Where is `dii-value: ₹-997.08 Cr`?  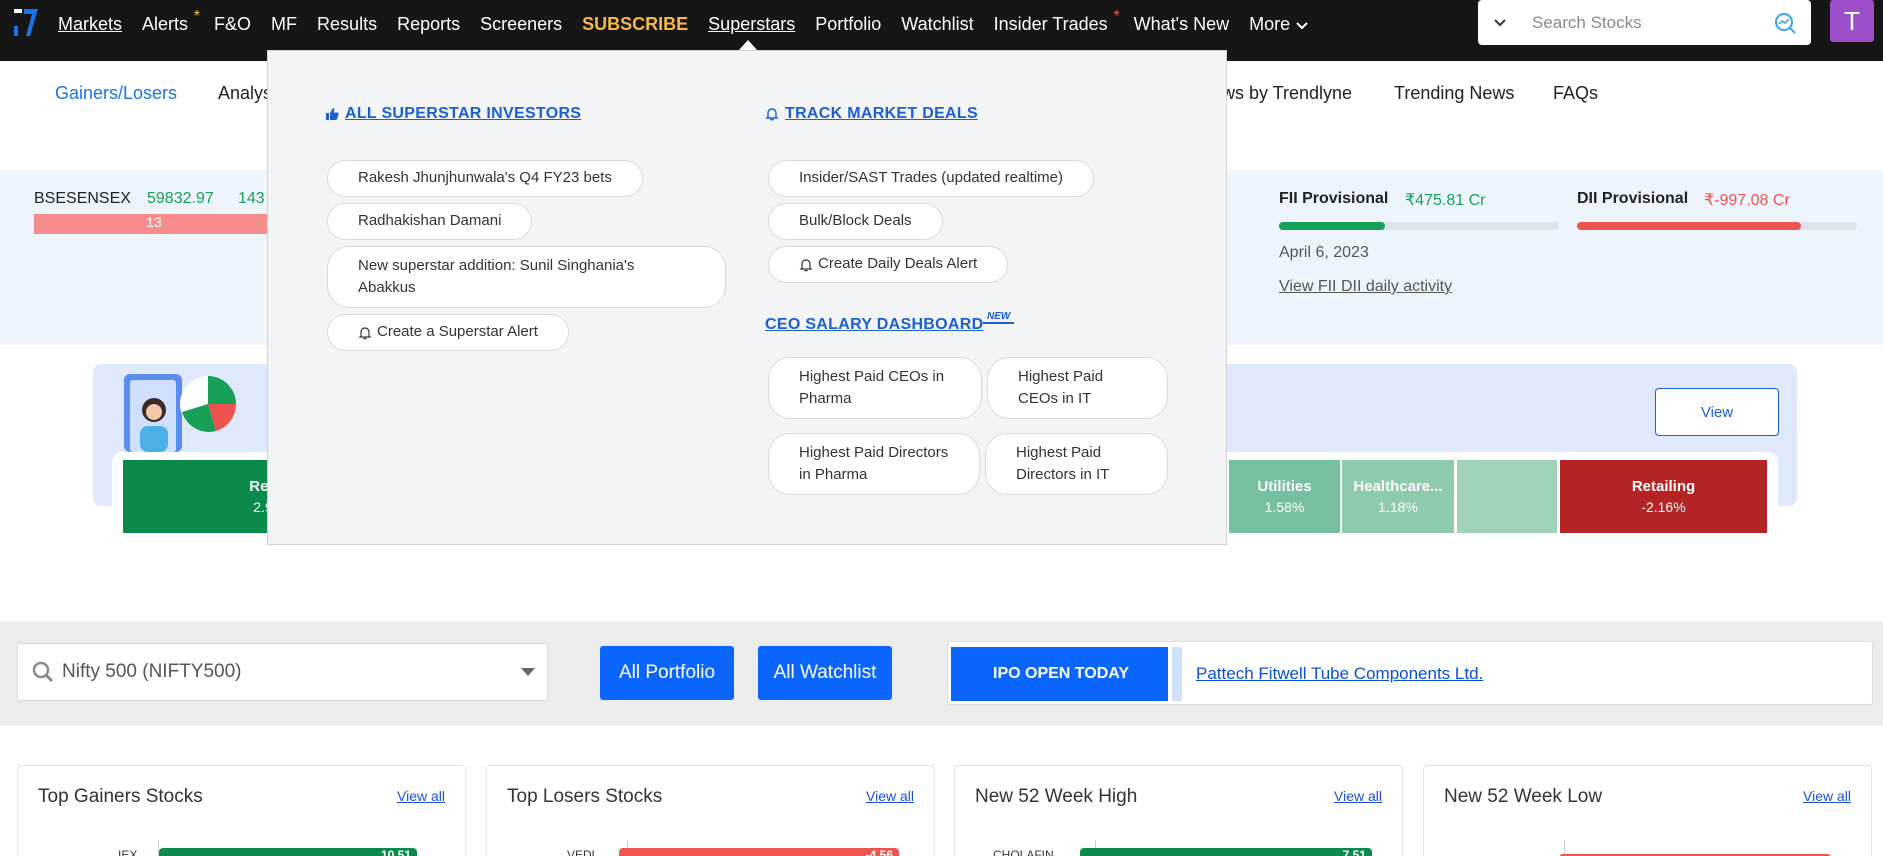 dii-value: ₹-997.08 Cr is located at coordinates (1747, 200).